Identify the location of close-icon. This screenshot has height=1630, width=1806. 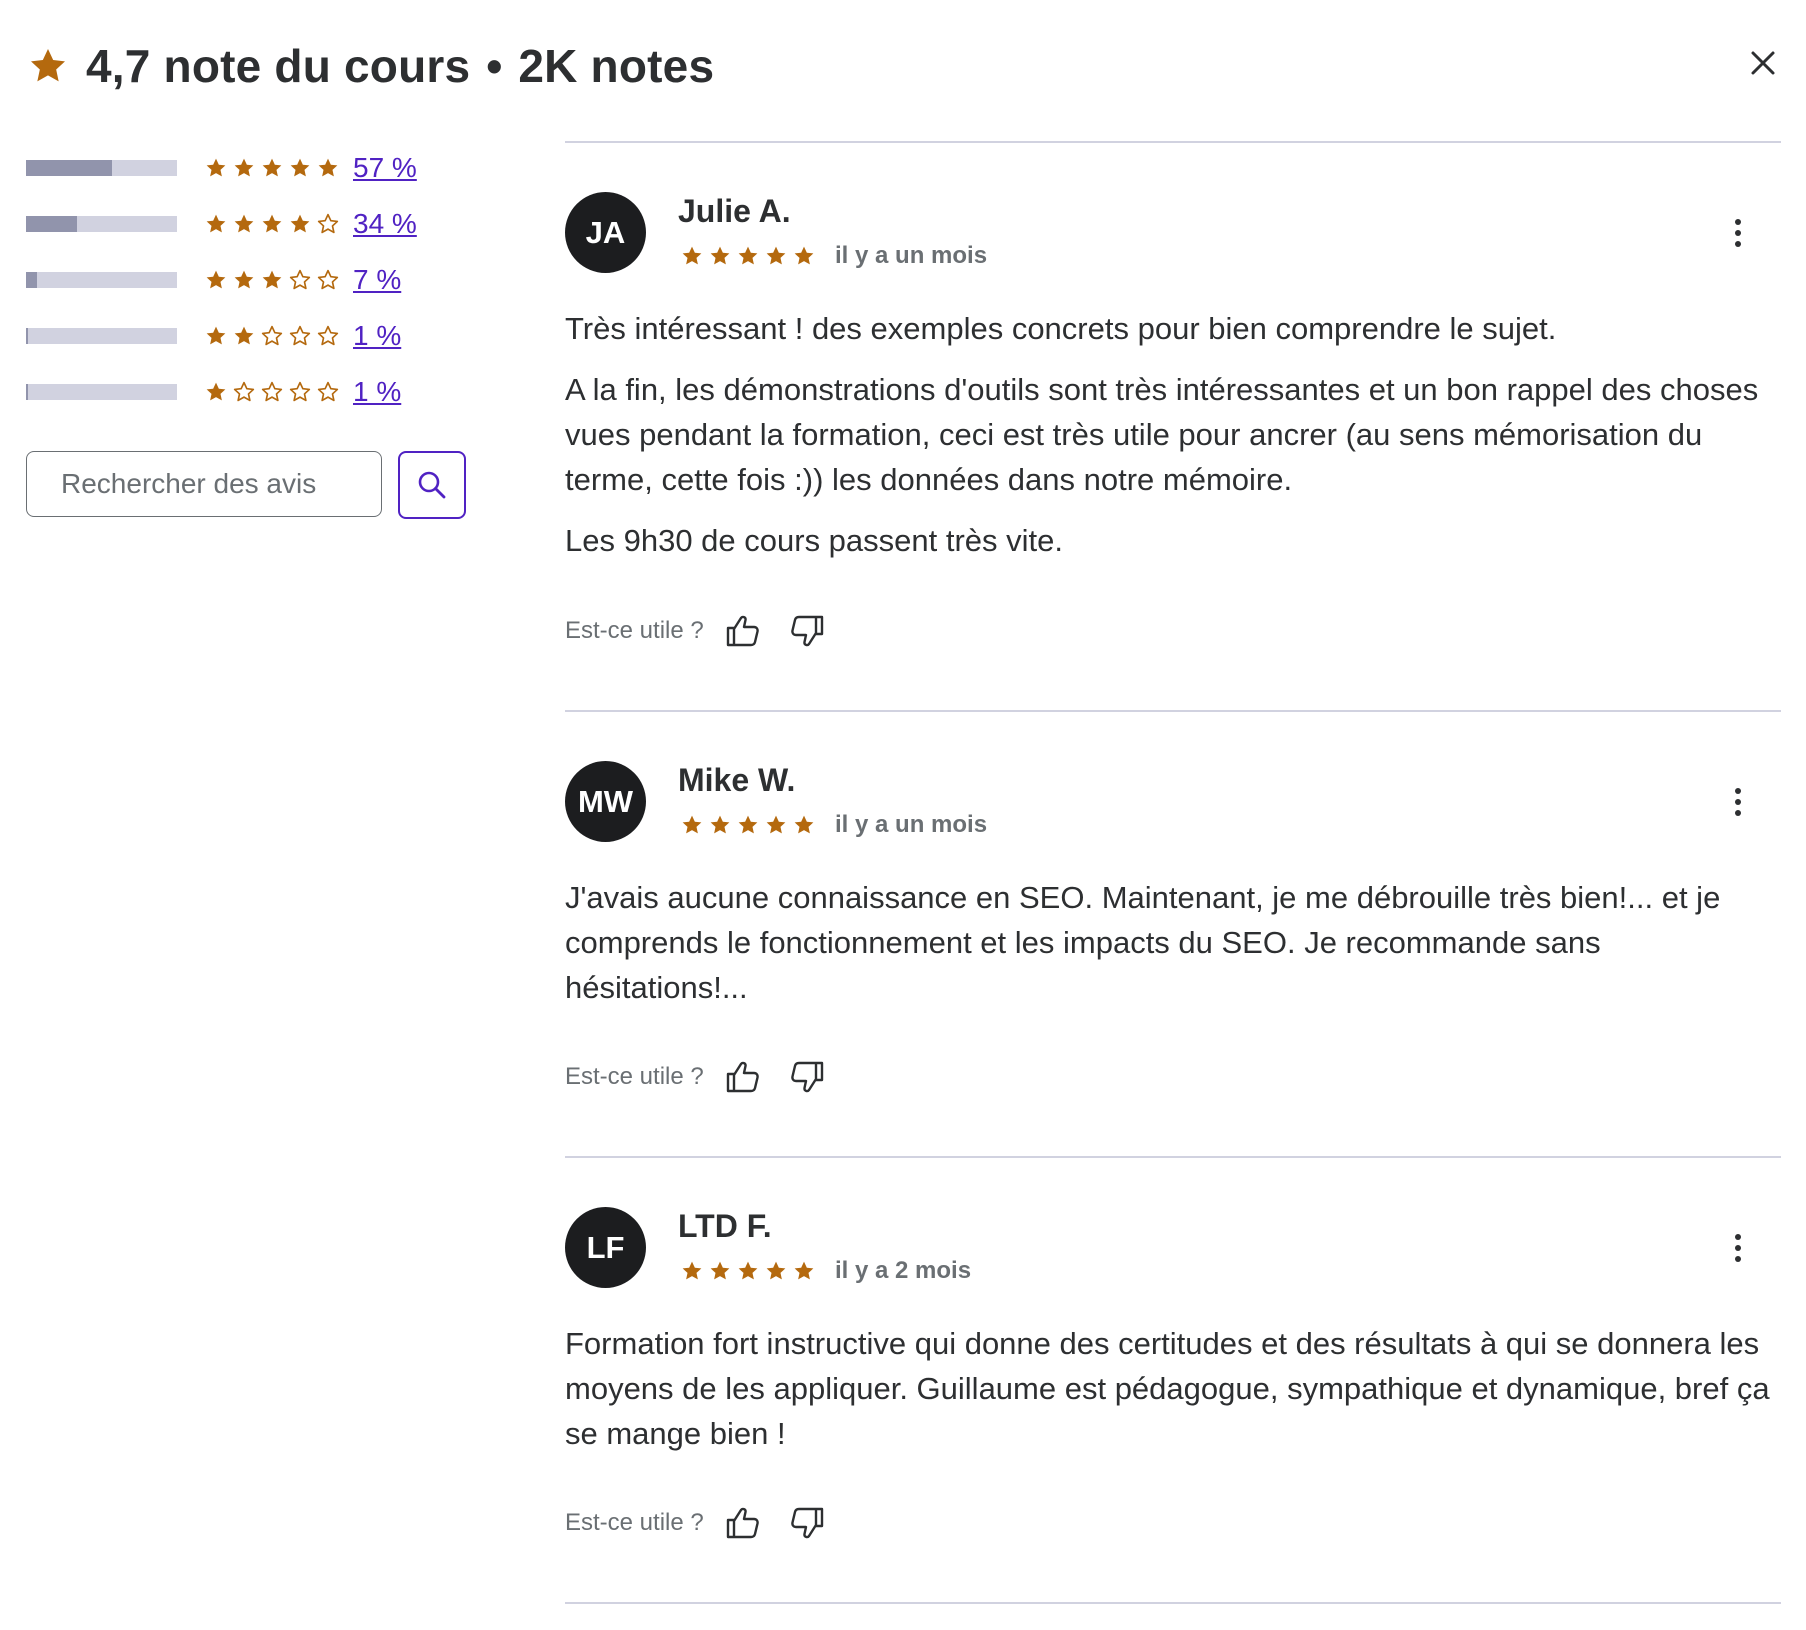
(1763, 63).